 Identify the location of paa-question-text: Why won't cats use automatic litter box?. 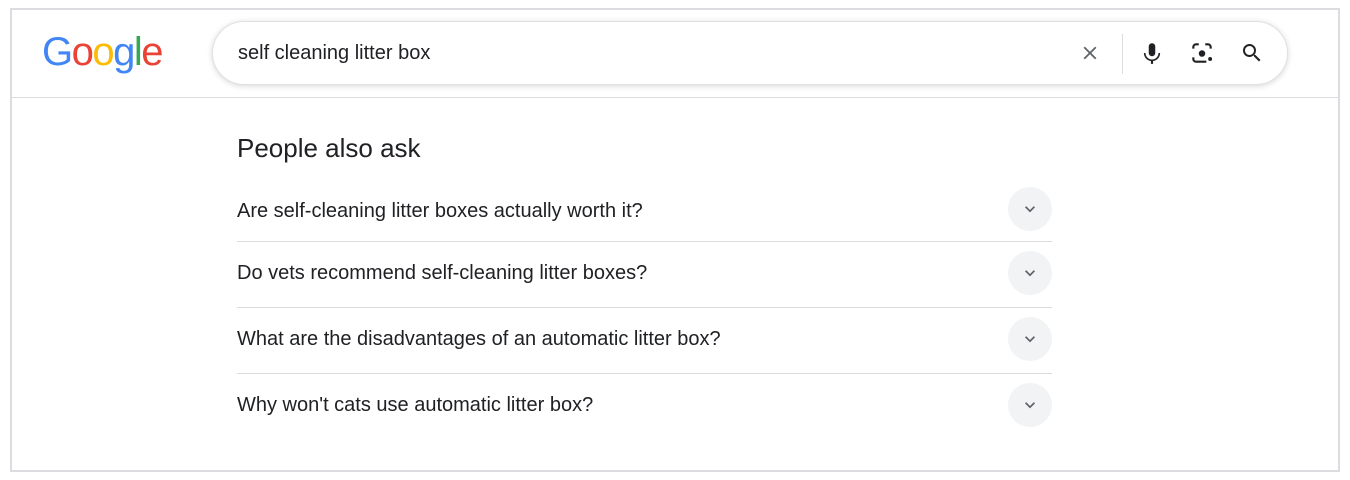
(415, 405).